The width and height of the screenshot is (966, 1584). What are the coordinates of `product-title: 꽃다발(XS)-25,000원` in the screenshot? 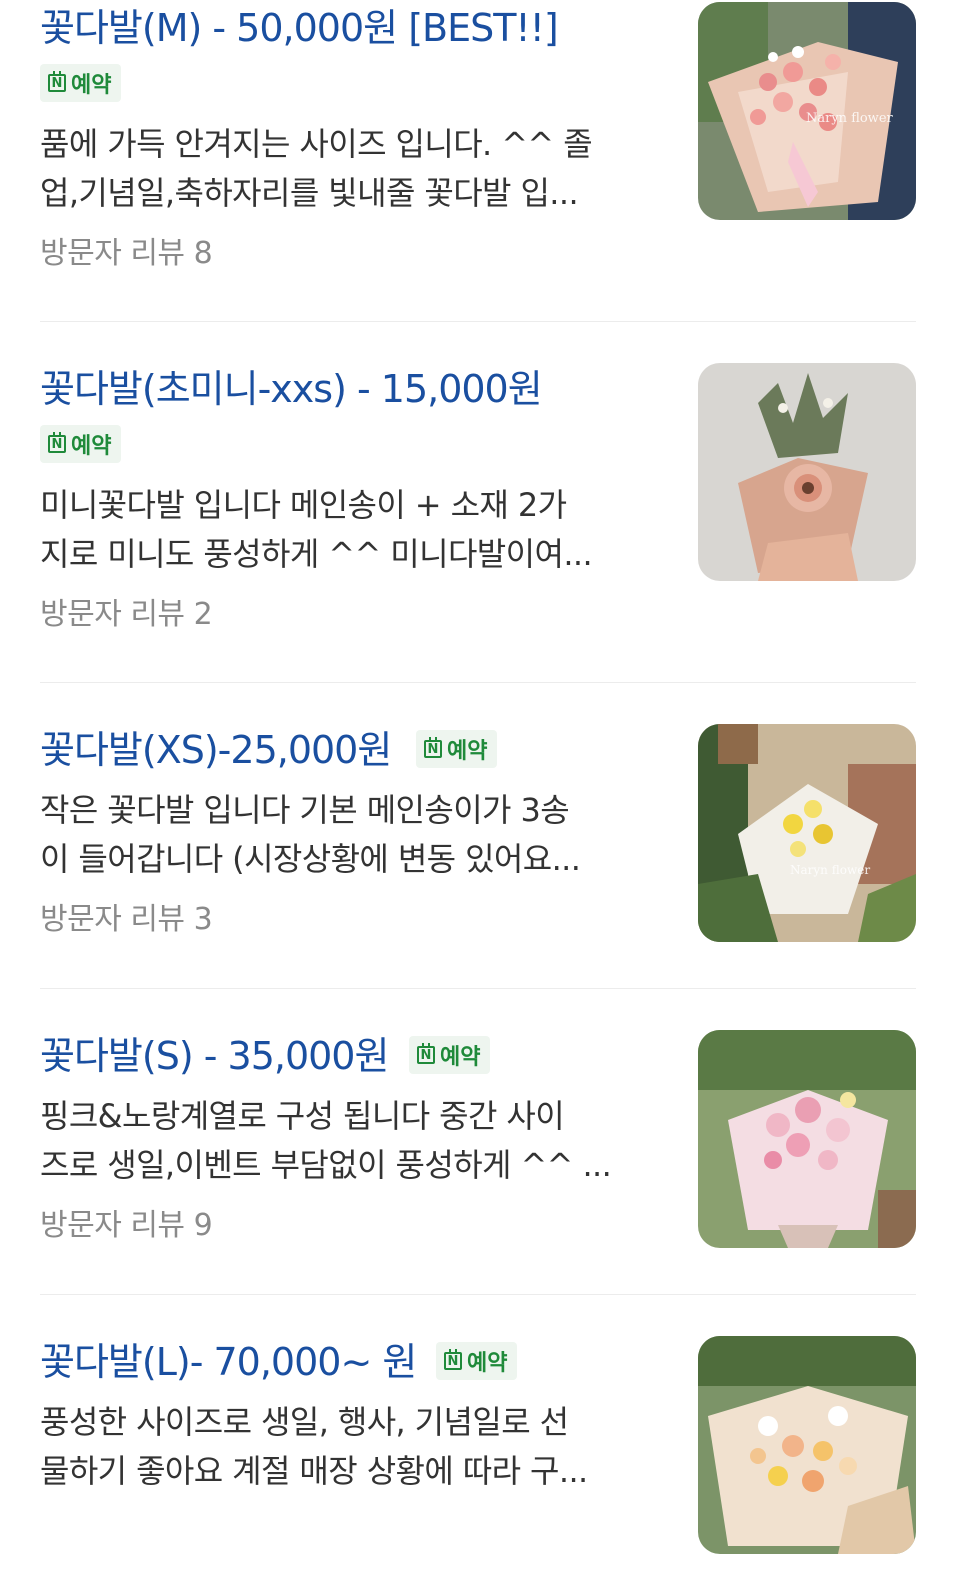 It's located at (216, 750).